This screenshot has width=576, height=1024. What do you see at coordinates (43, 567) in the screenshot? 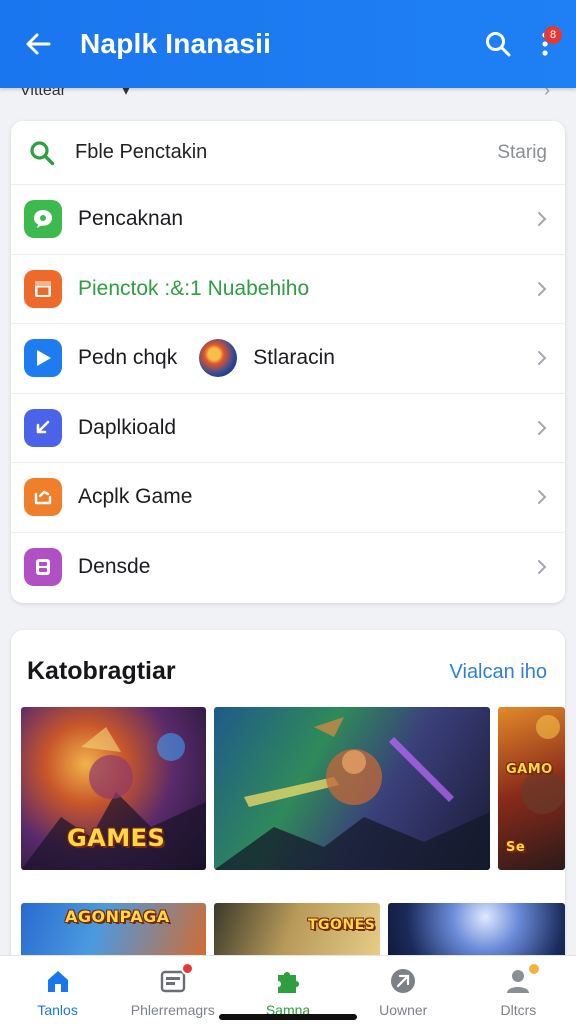
I see `device-icon` at bounding box center [43, 567].